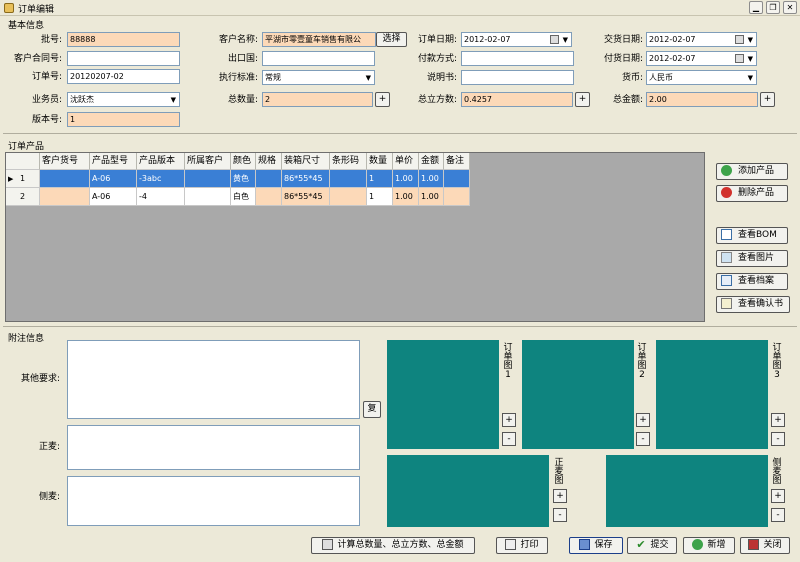 Image resolution: width=800 pixels, height=562 pixels. What do you see at coordinates (243, 161) in the screenshot?
I see `column-header: 颜色` at bounding box center [243, 161].